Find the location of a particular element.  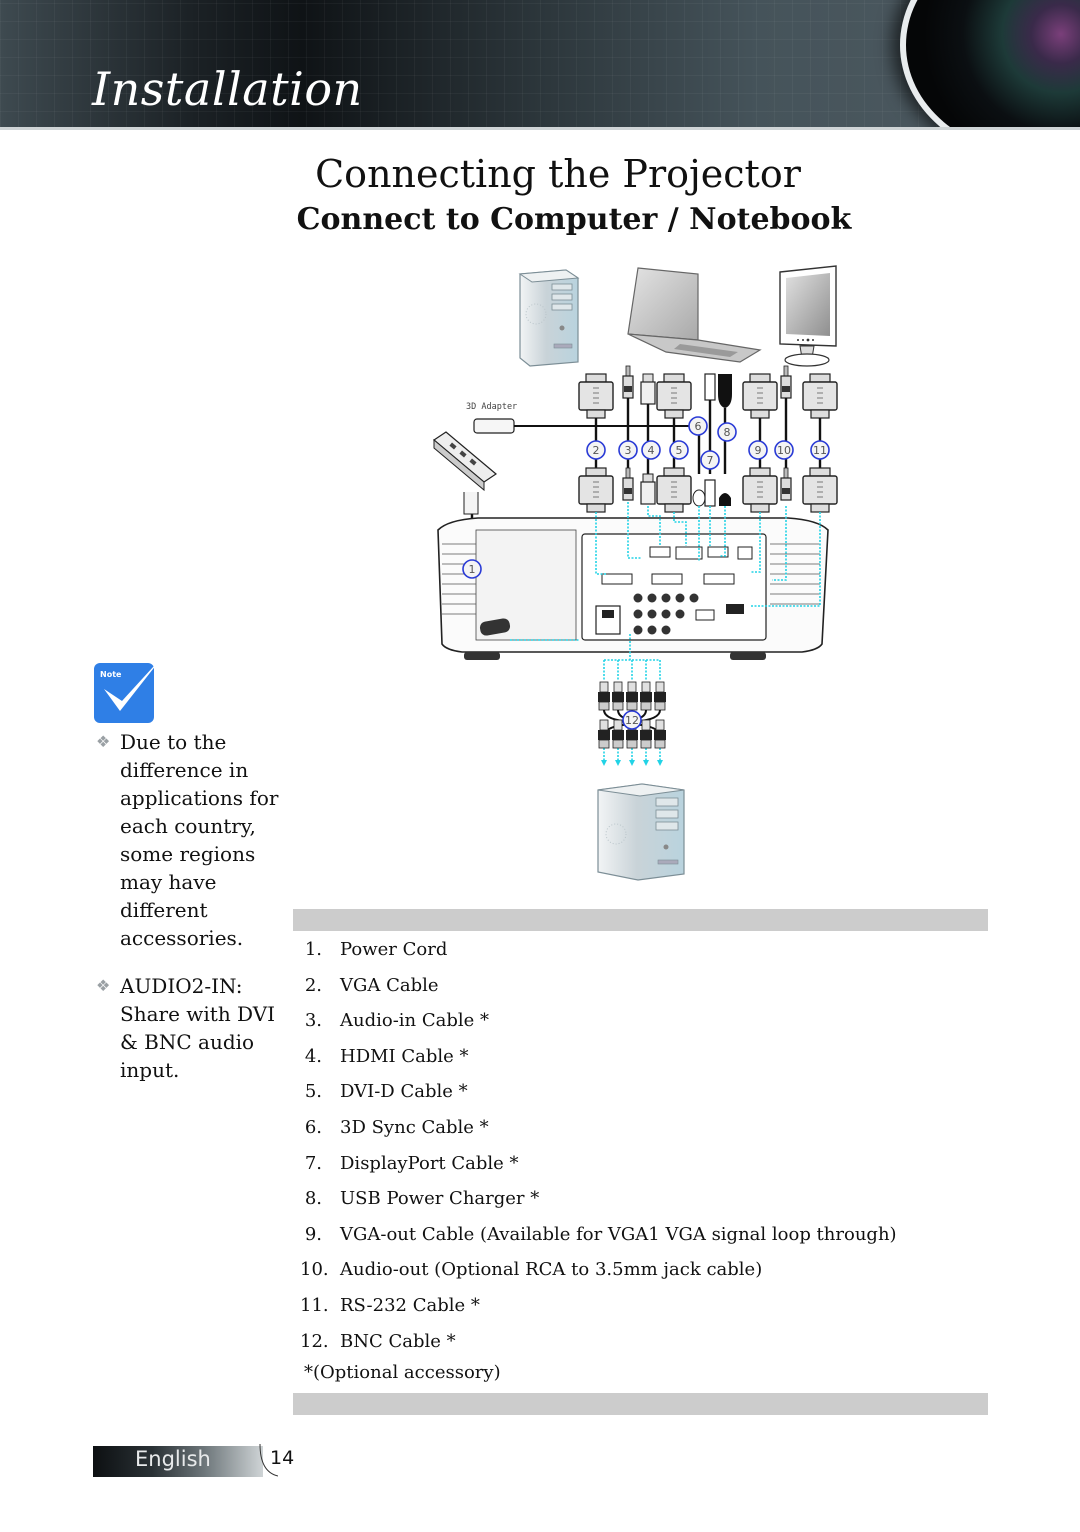

cable-item: 8. USB Power Charger * is located at coordinates (422, 1199).